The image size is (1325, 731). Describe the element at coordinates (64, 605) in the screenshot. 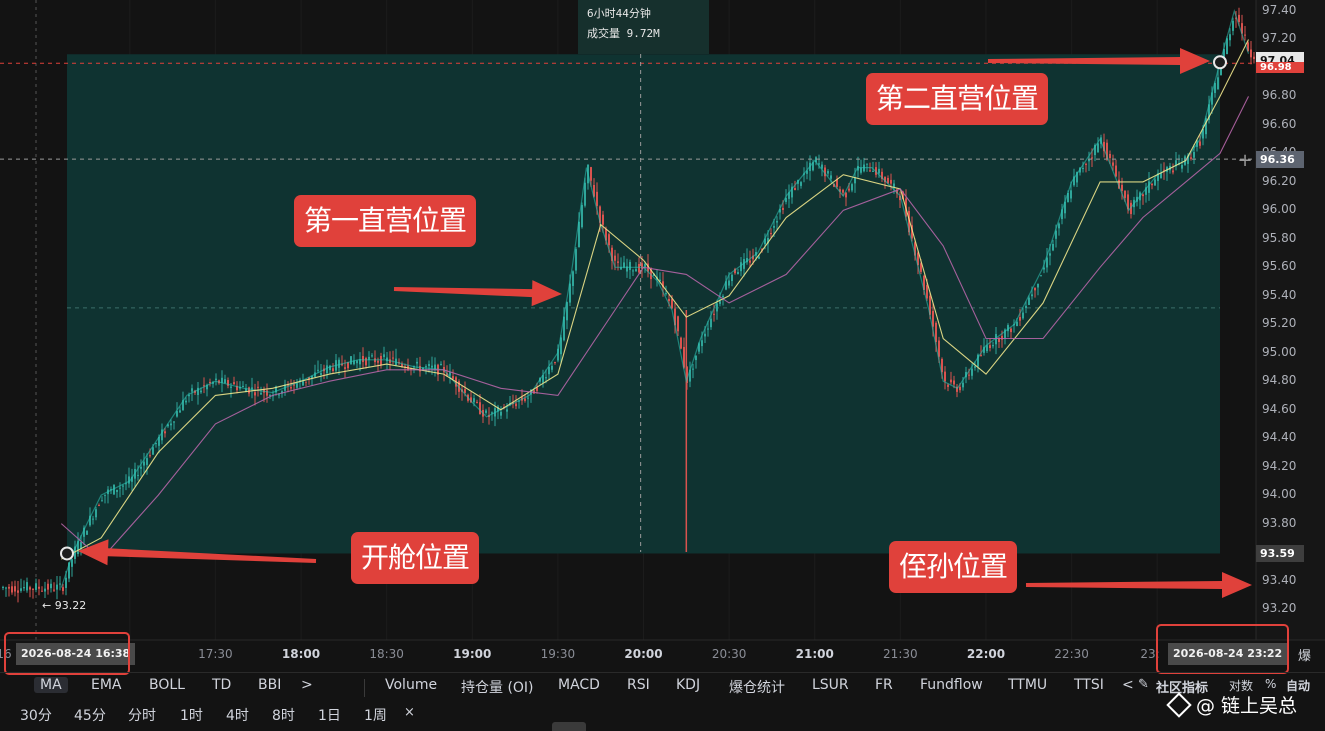

I see `low-price-marker: ← 93.22` at that location.